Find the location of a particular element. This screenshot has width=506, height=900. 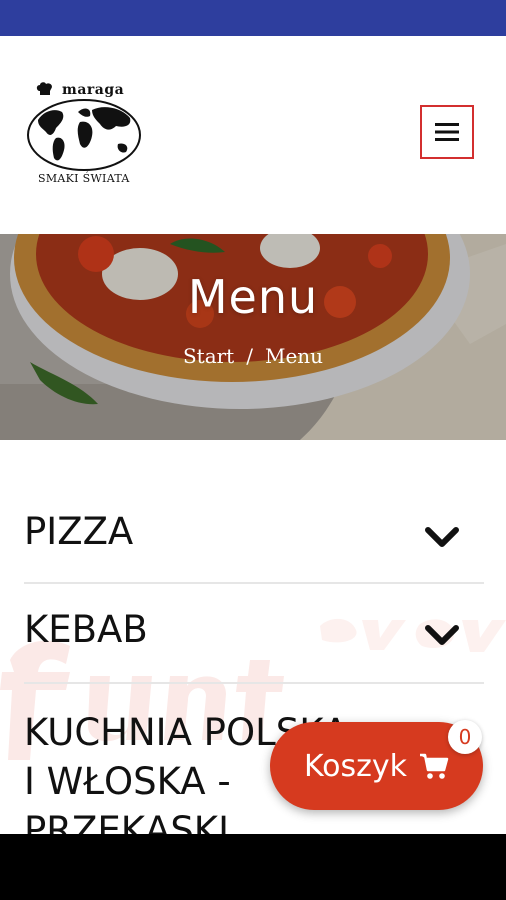

page-title: Menu is located at coordinates (253, 297).